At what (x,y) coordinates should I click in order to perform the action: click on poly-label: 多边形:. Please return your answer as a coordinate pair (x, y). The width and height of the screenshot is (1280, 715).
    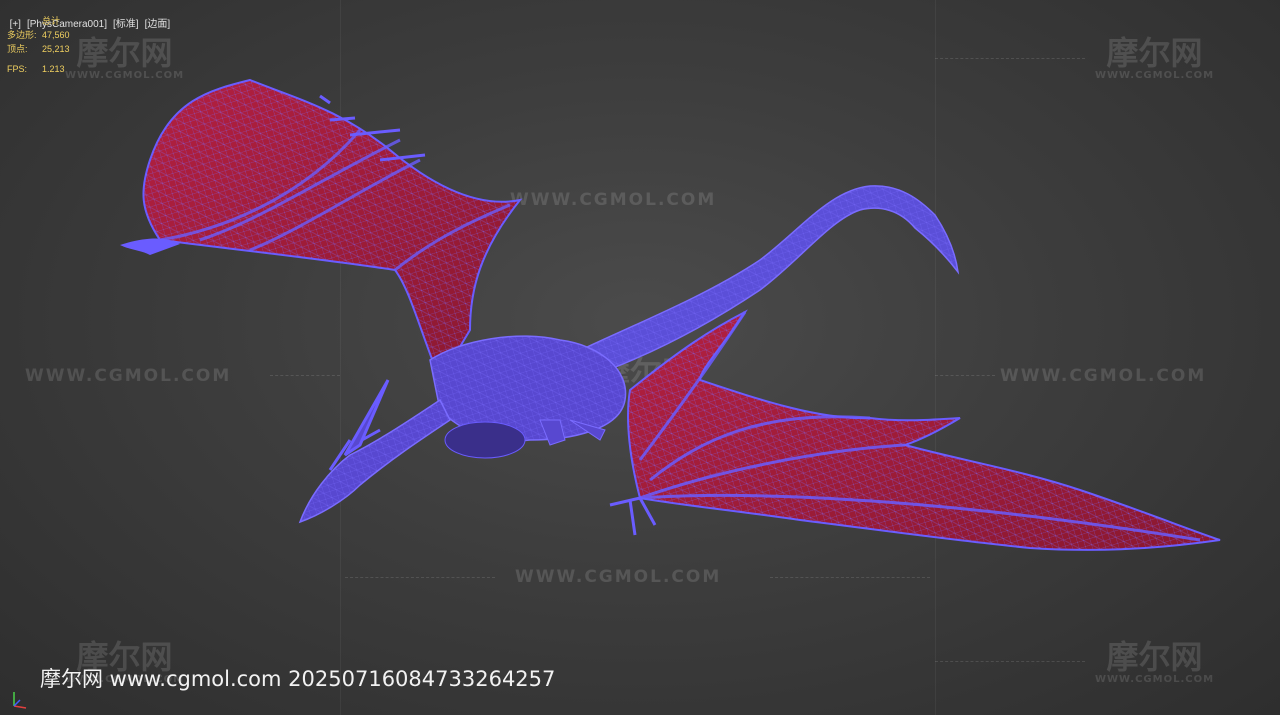
    Looking at the image, I should click on (22, 35).